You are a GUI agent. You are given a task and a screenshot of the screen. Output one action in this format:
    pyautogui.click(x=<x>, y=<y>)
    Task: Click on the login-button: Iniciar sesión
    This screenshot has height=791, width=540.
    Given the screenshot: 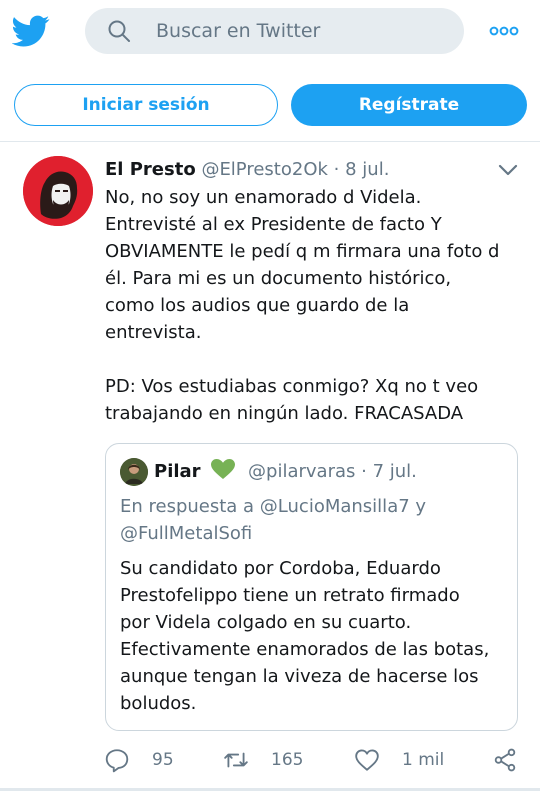 What is the action you would take?
    pyautogui.click(x=146, y=105)
    